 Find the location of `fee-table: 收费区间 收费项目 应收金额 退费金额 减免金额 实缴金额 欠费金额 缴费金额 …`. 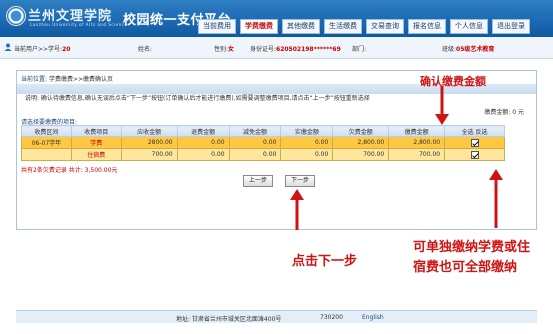

fee-table: 收费区间 收费项目 应收金额 退费金额 减免金额 实缴金额 欠费金额 缴费金额 … is located at coordinates (263, 143).